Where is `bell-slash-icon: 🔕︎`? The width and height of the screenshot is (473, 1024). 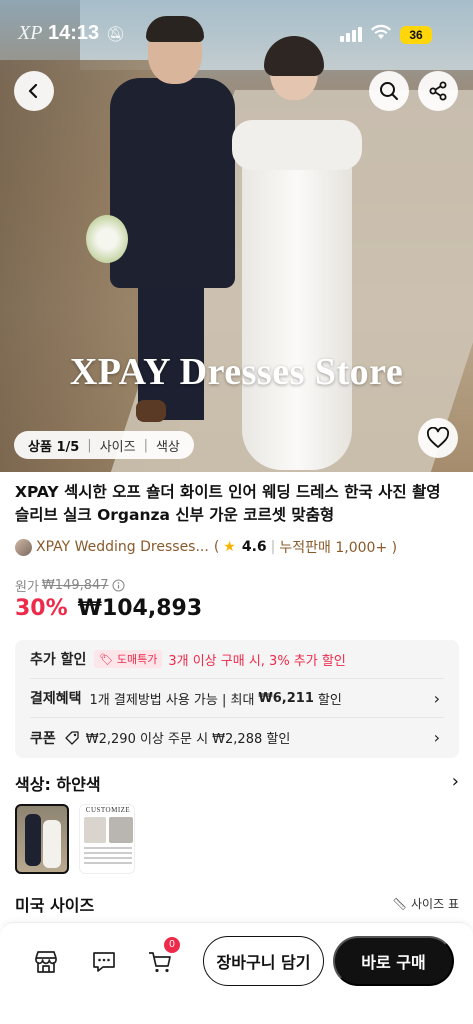 bell-slash-icon: 🔕︎ is located at coordinates (116, 34).